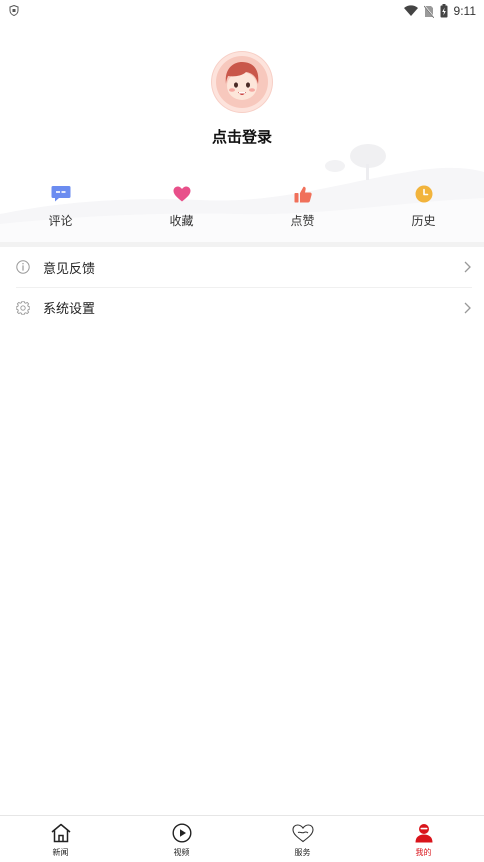 The width and height of the screenshot is (484, 862). I want to click on tab-label: 服务, so click(302, 852).